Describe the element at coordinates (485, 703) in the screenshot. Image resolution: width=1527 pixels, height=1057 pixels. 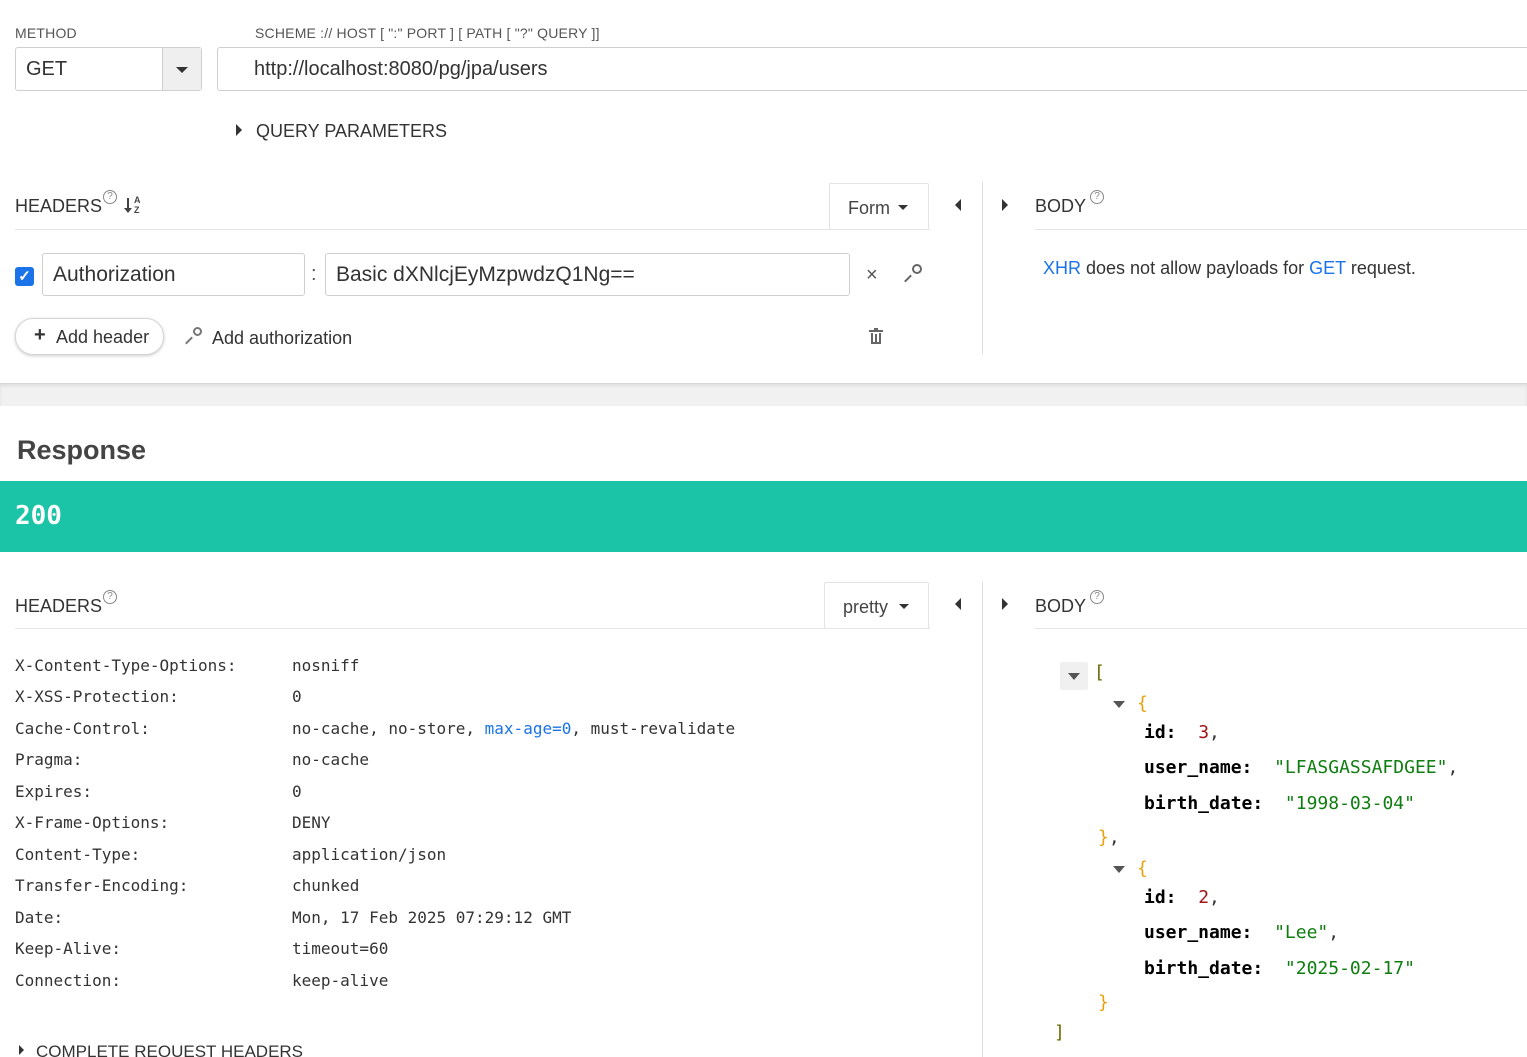
I see `response-header-row: X-XSS-Protection: 0` at that location.